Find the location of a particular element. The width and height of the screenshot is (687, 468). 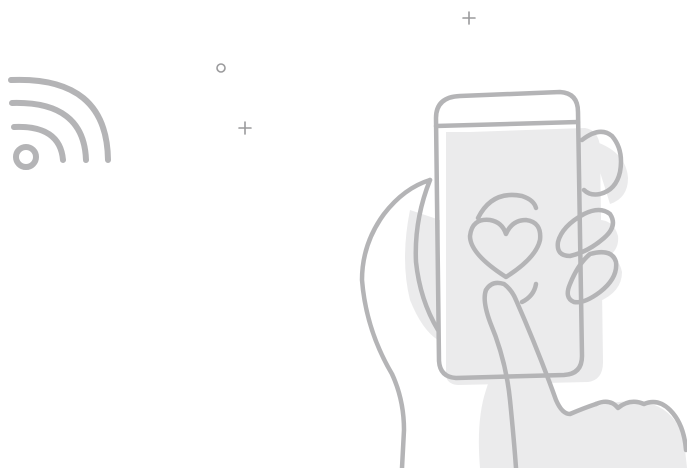

wifi-signal-icon is located at coordinates (59, 123).